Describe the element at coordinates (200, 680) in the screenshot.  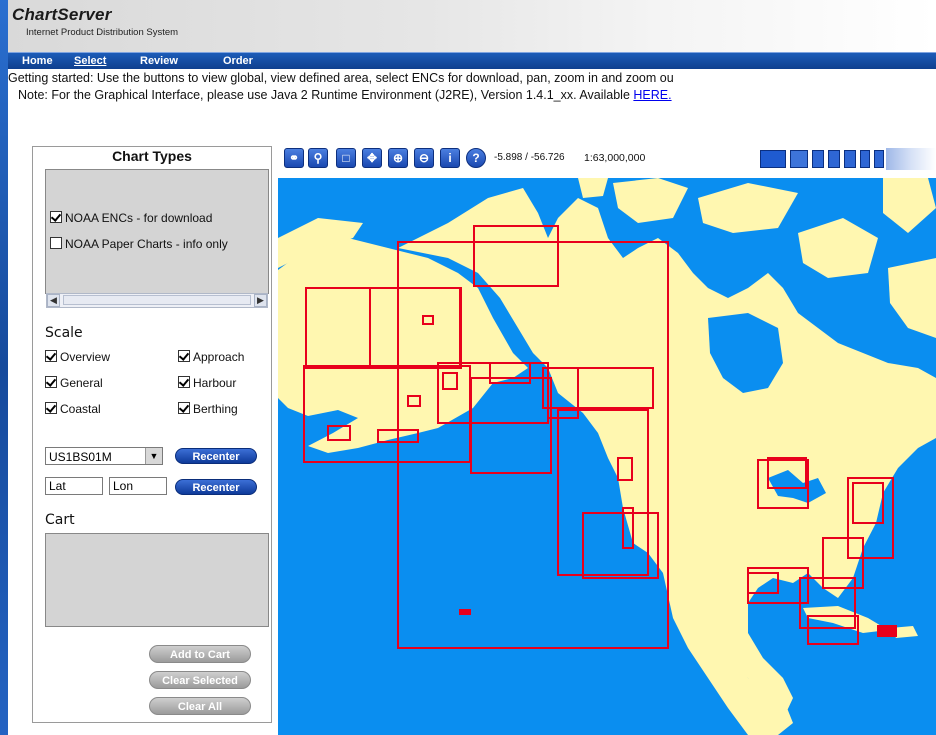
I see `clear-selected-button: Clear Selected` at that location.